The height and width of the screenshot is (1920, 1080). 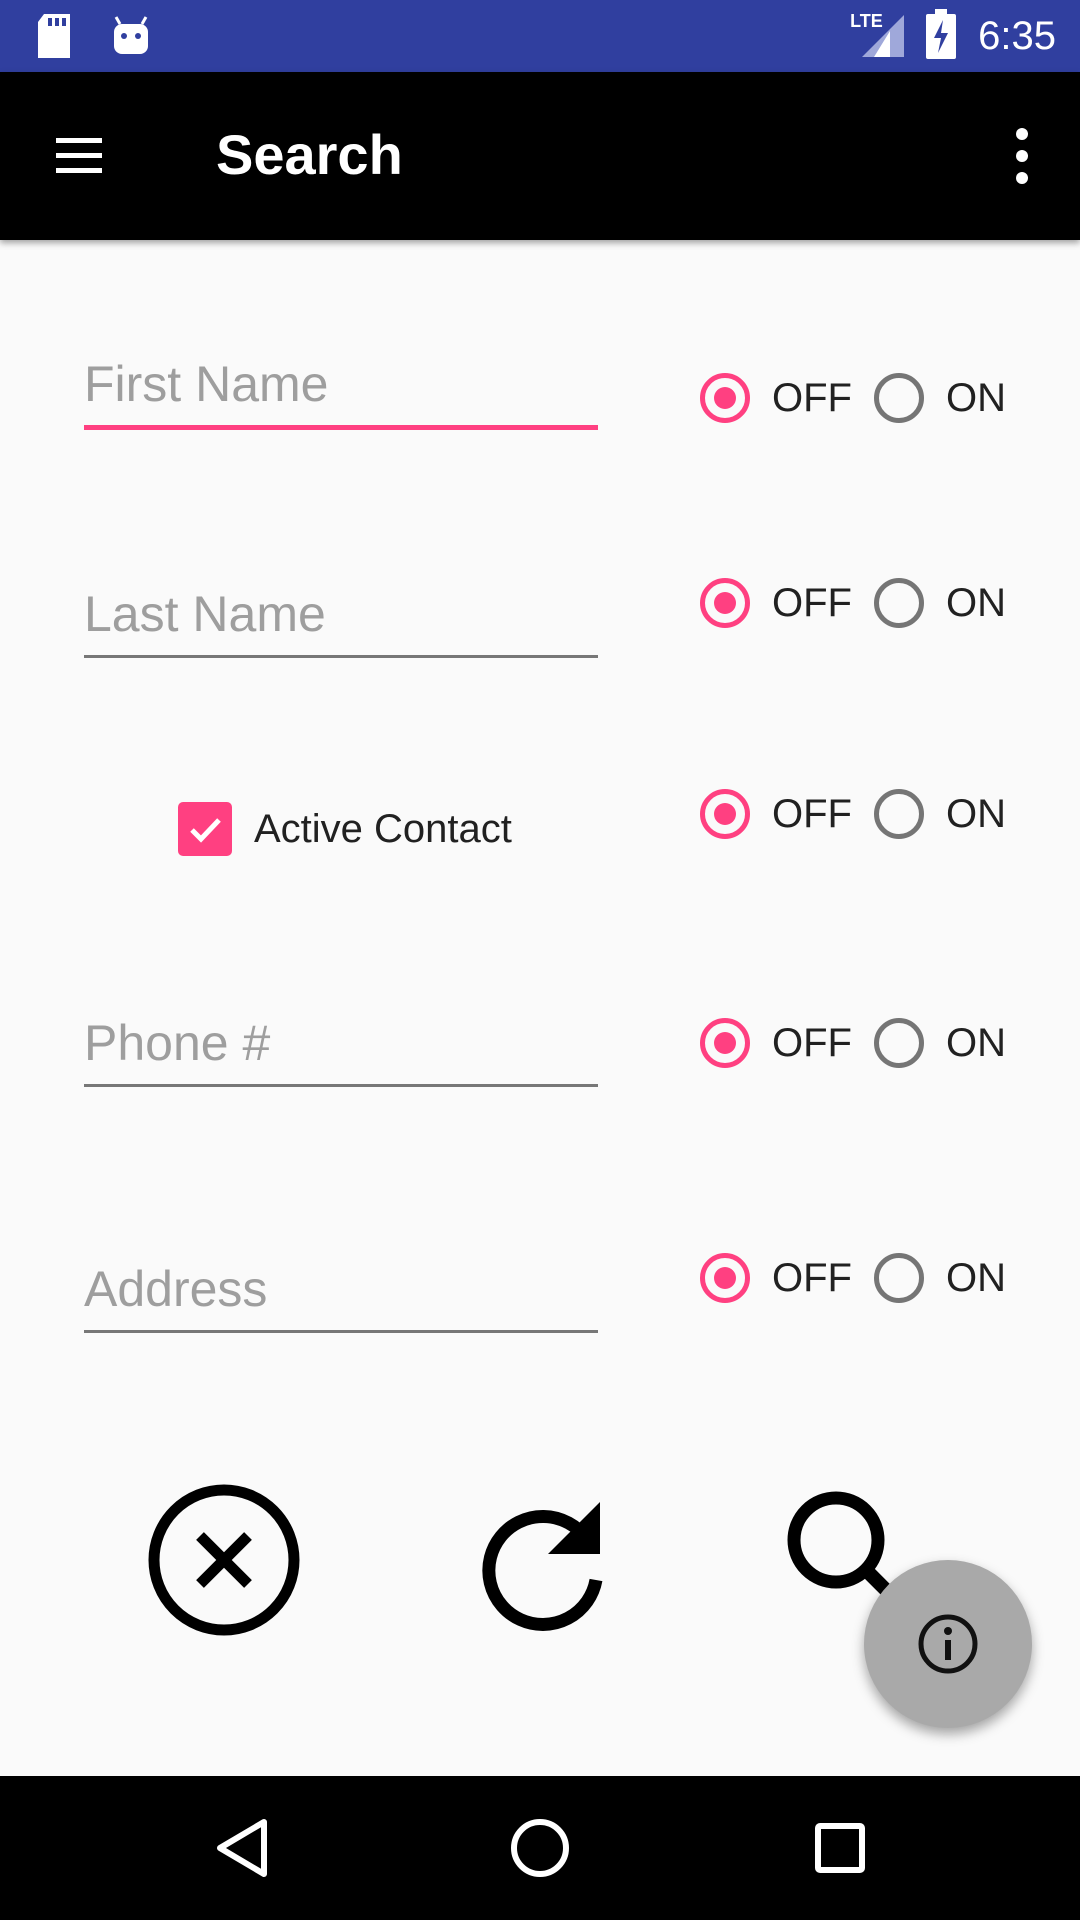 I want to click on last-name-field-wrapper, so click(x=341, y=621).